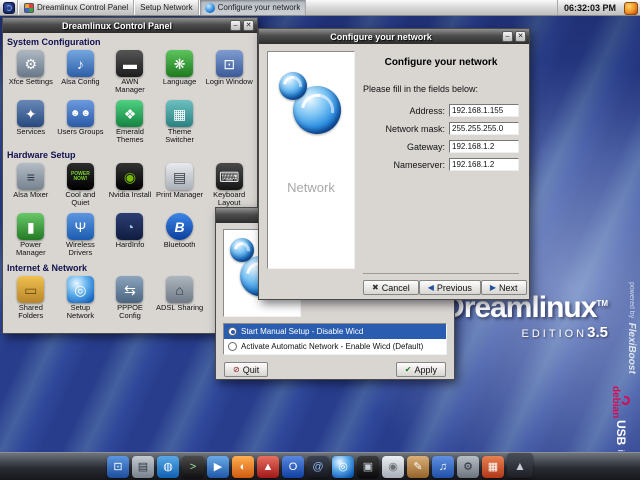 This screenshot has height=480, width=640. I want to click on task-label: Configure your network, so click(259, 7).